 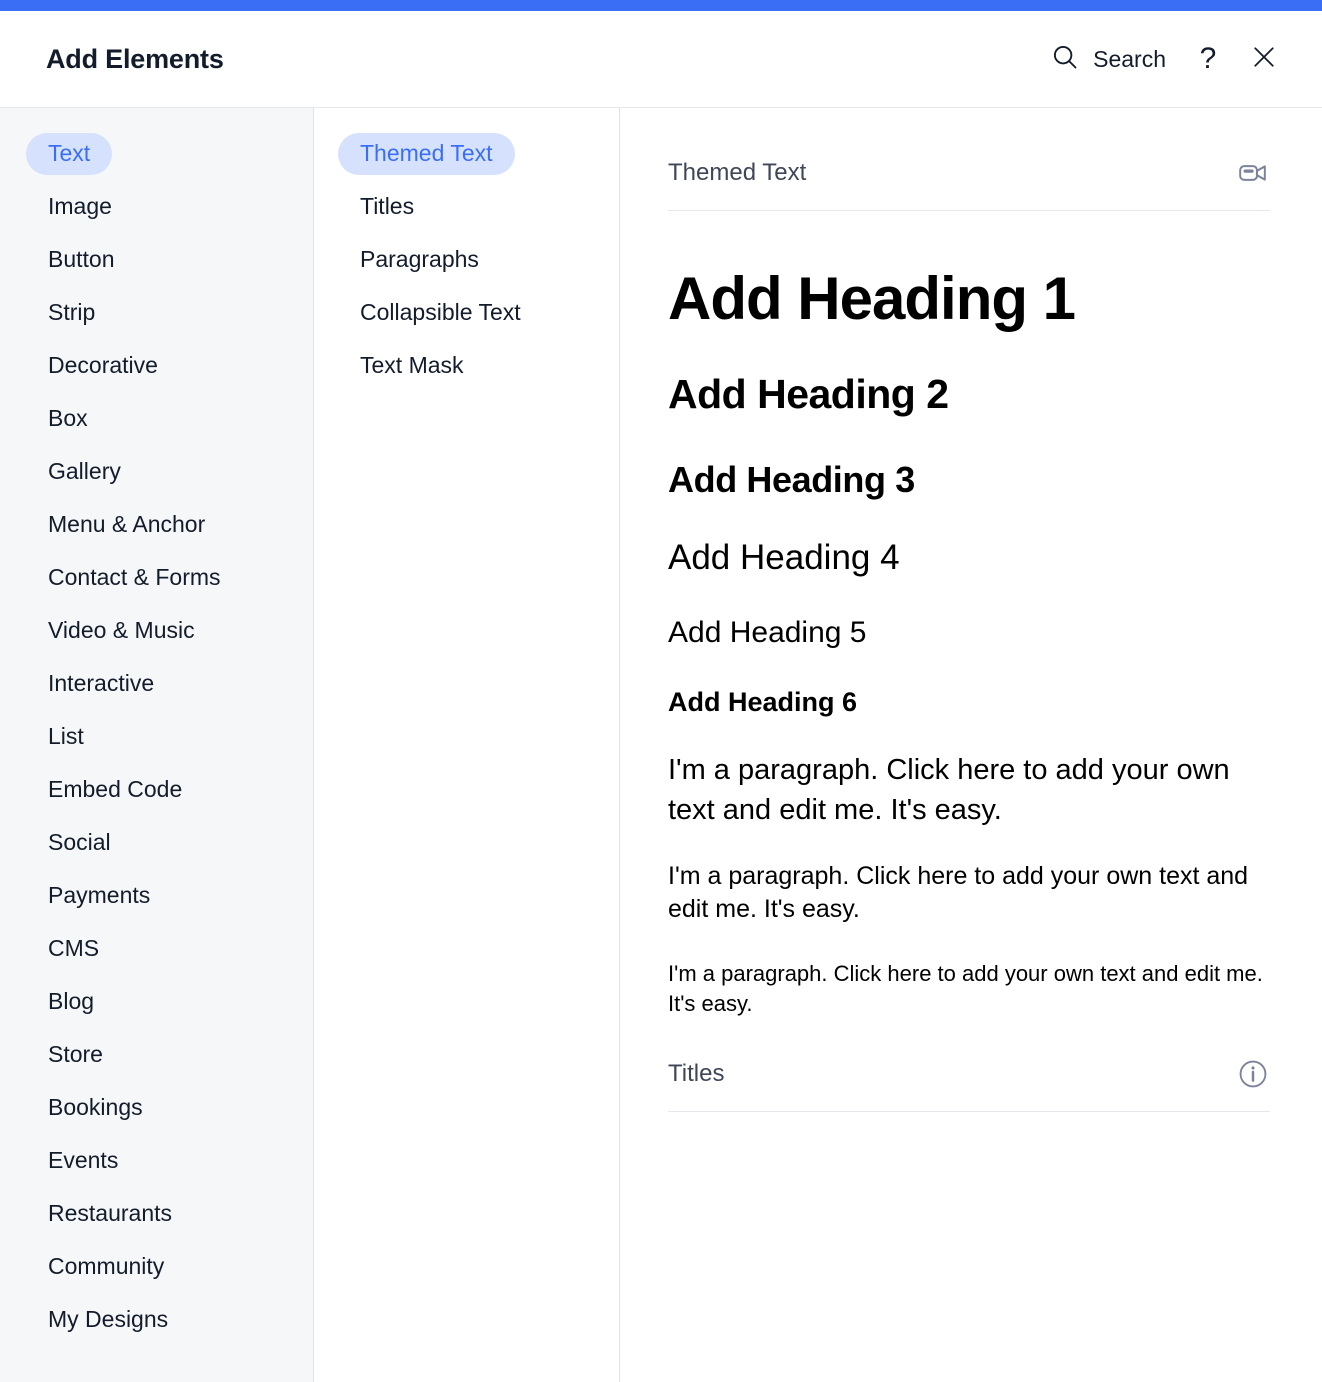 What do you see at coordinates (412, 365) in the screenshot?
I see `subnav-item-label: Text Mask` at bounding box center [412, 365].